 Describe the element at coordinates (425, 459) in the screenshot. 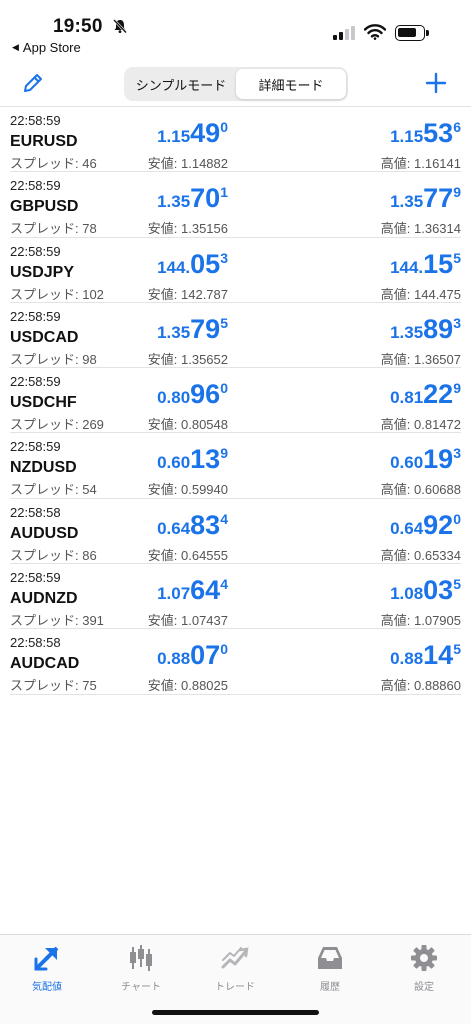

I see `ask-price: 0.60193` at that location.